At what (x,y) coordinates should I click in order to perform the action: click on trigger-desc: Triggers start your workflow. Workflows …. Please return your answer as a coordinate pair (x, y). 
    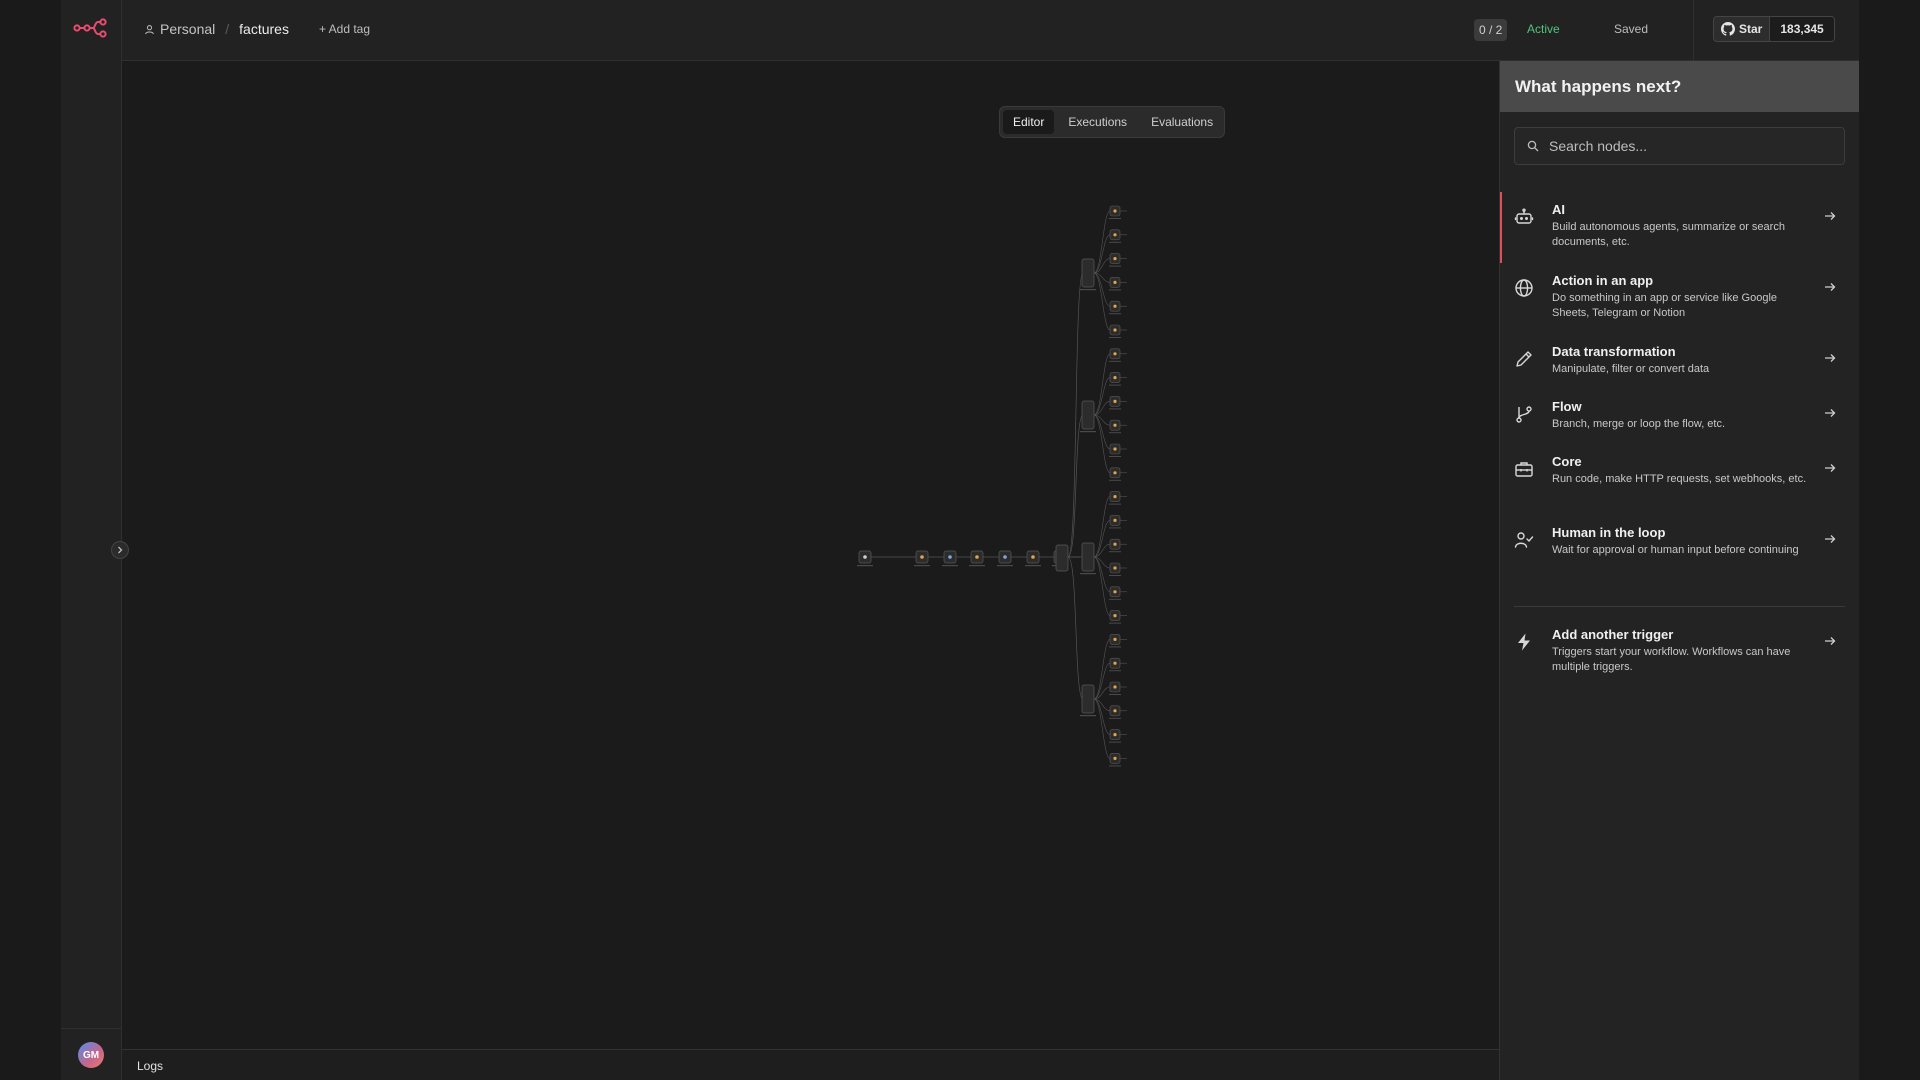
    Looking at the image, I should click on (1671, 659).